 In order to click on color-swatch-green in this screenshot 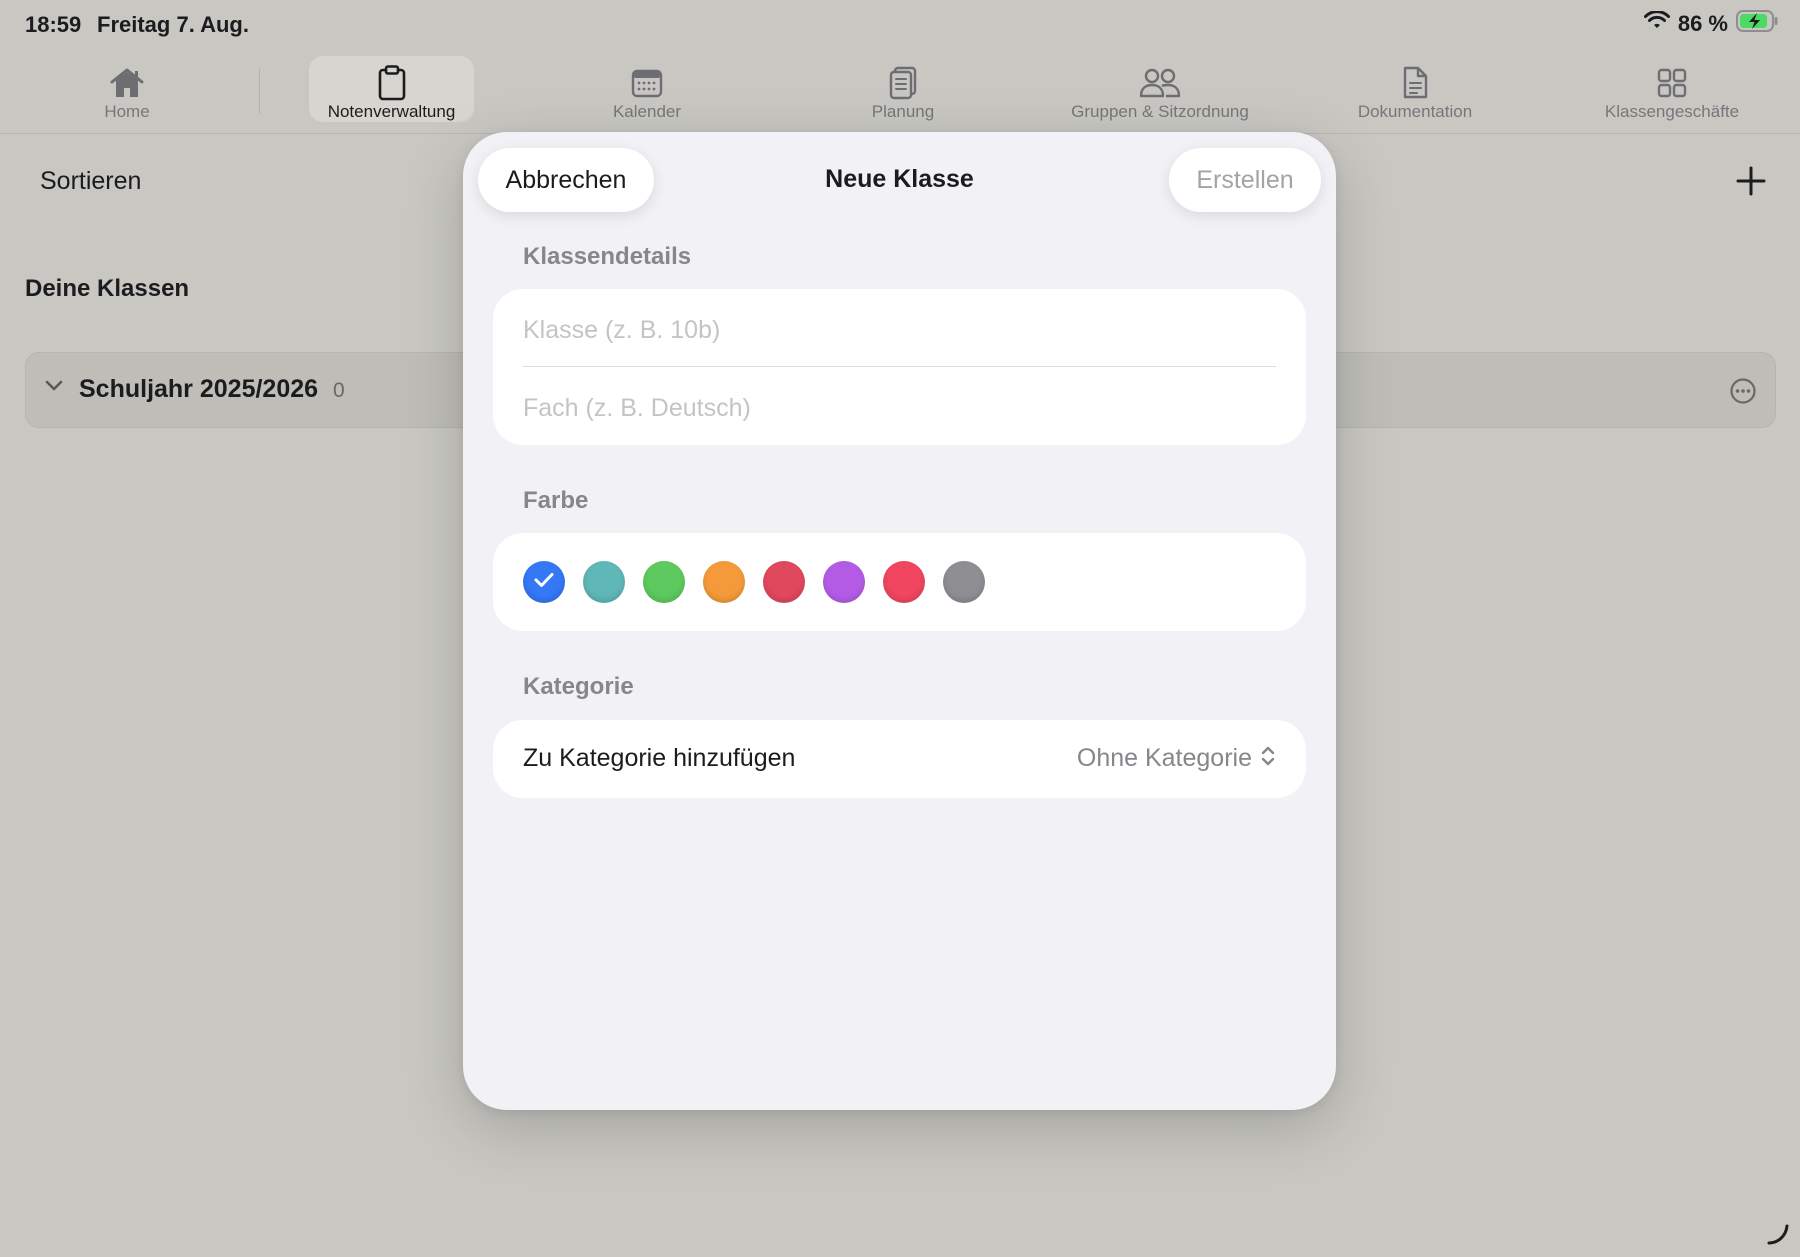, I will do `click(664, 582)`.